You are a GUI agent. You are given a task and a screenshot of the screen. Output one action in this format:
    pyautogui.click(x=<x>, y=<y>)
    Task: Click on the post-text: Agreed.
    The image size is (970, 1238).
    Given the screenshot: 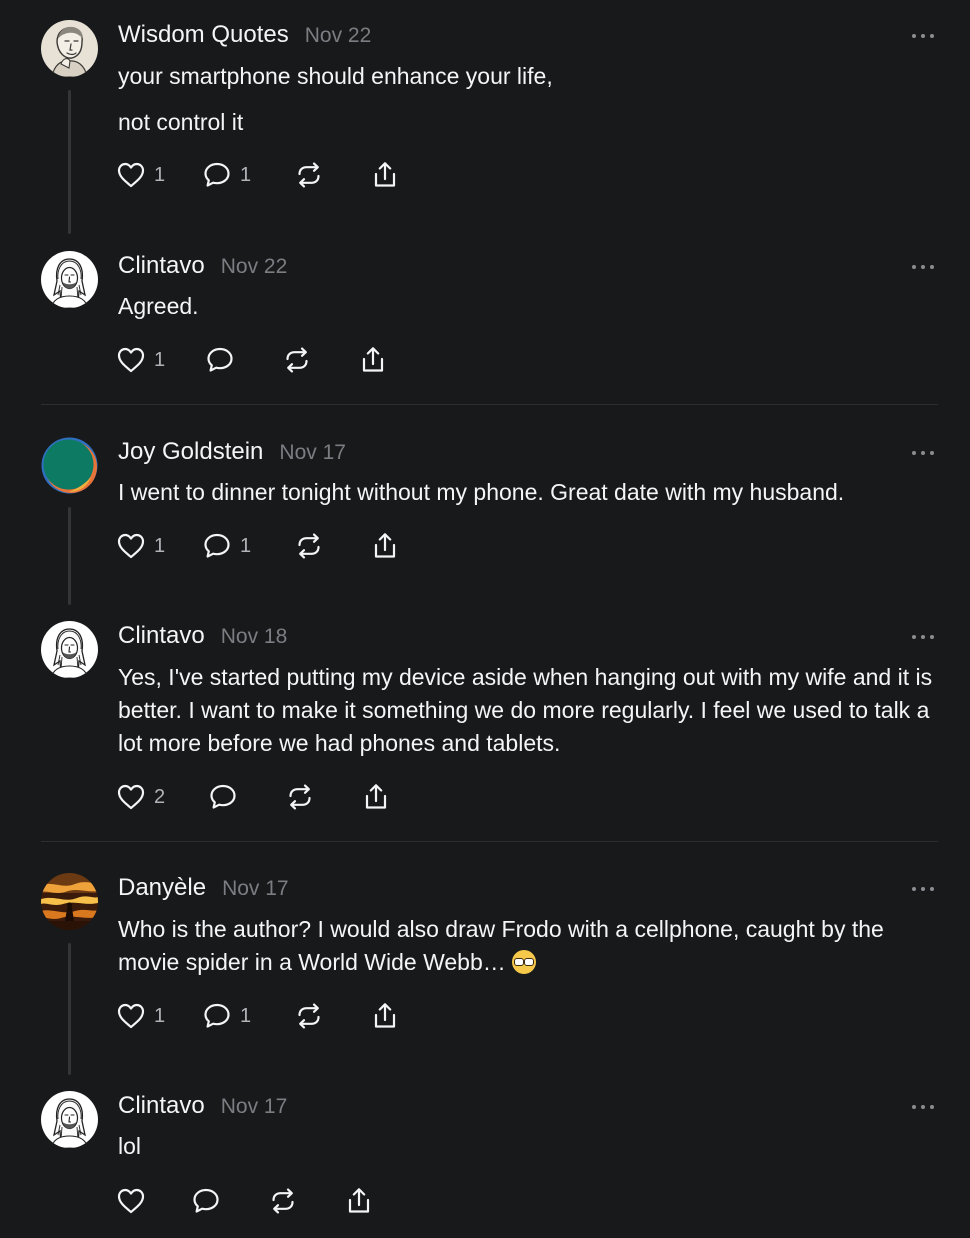 What is the action you would take?
    pyautogui.click(x=533, y=306)
    